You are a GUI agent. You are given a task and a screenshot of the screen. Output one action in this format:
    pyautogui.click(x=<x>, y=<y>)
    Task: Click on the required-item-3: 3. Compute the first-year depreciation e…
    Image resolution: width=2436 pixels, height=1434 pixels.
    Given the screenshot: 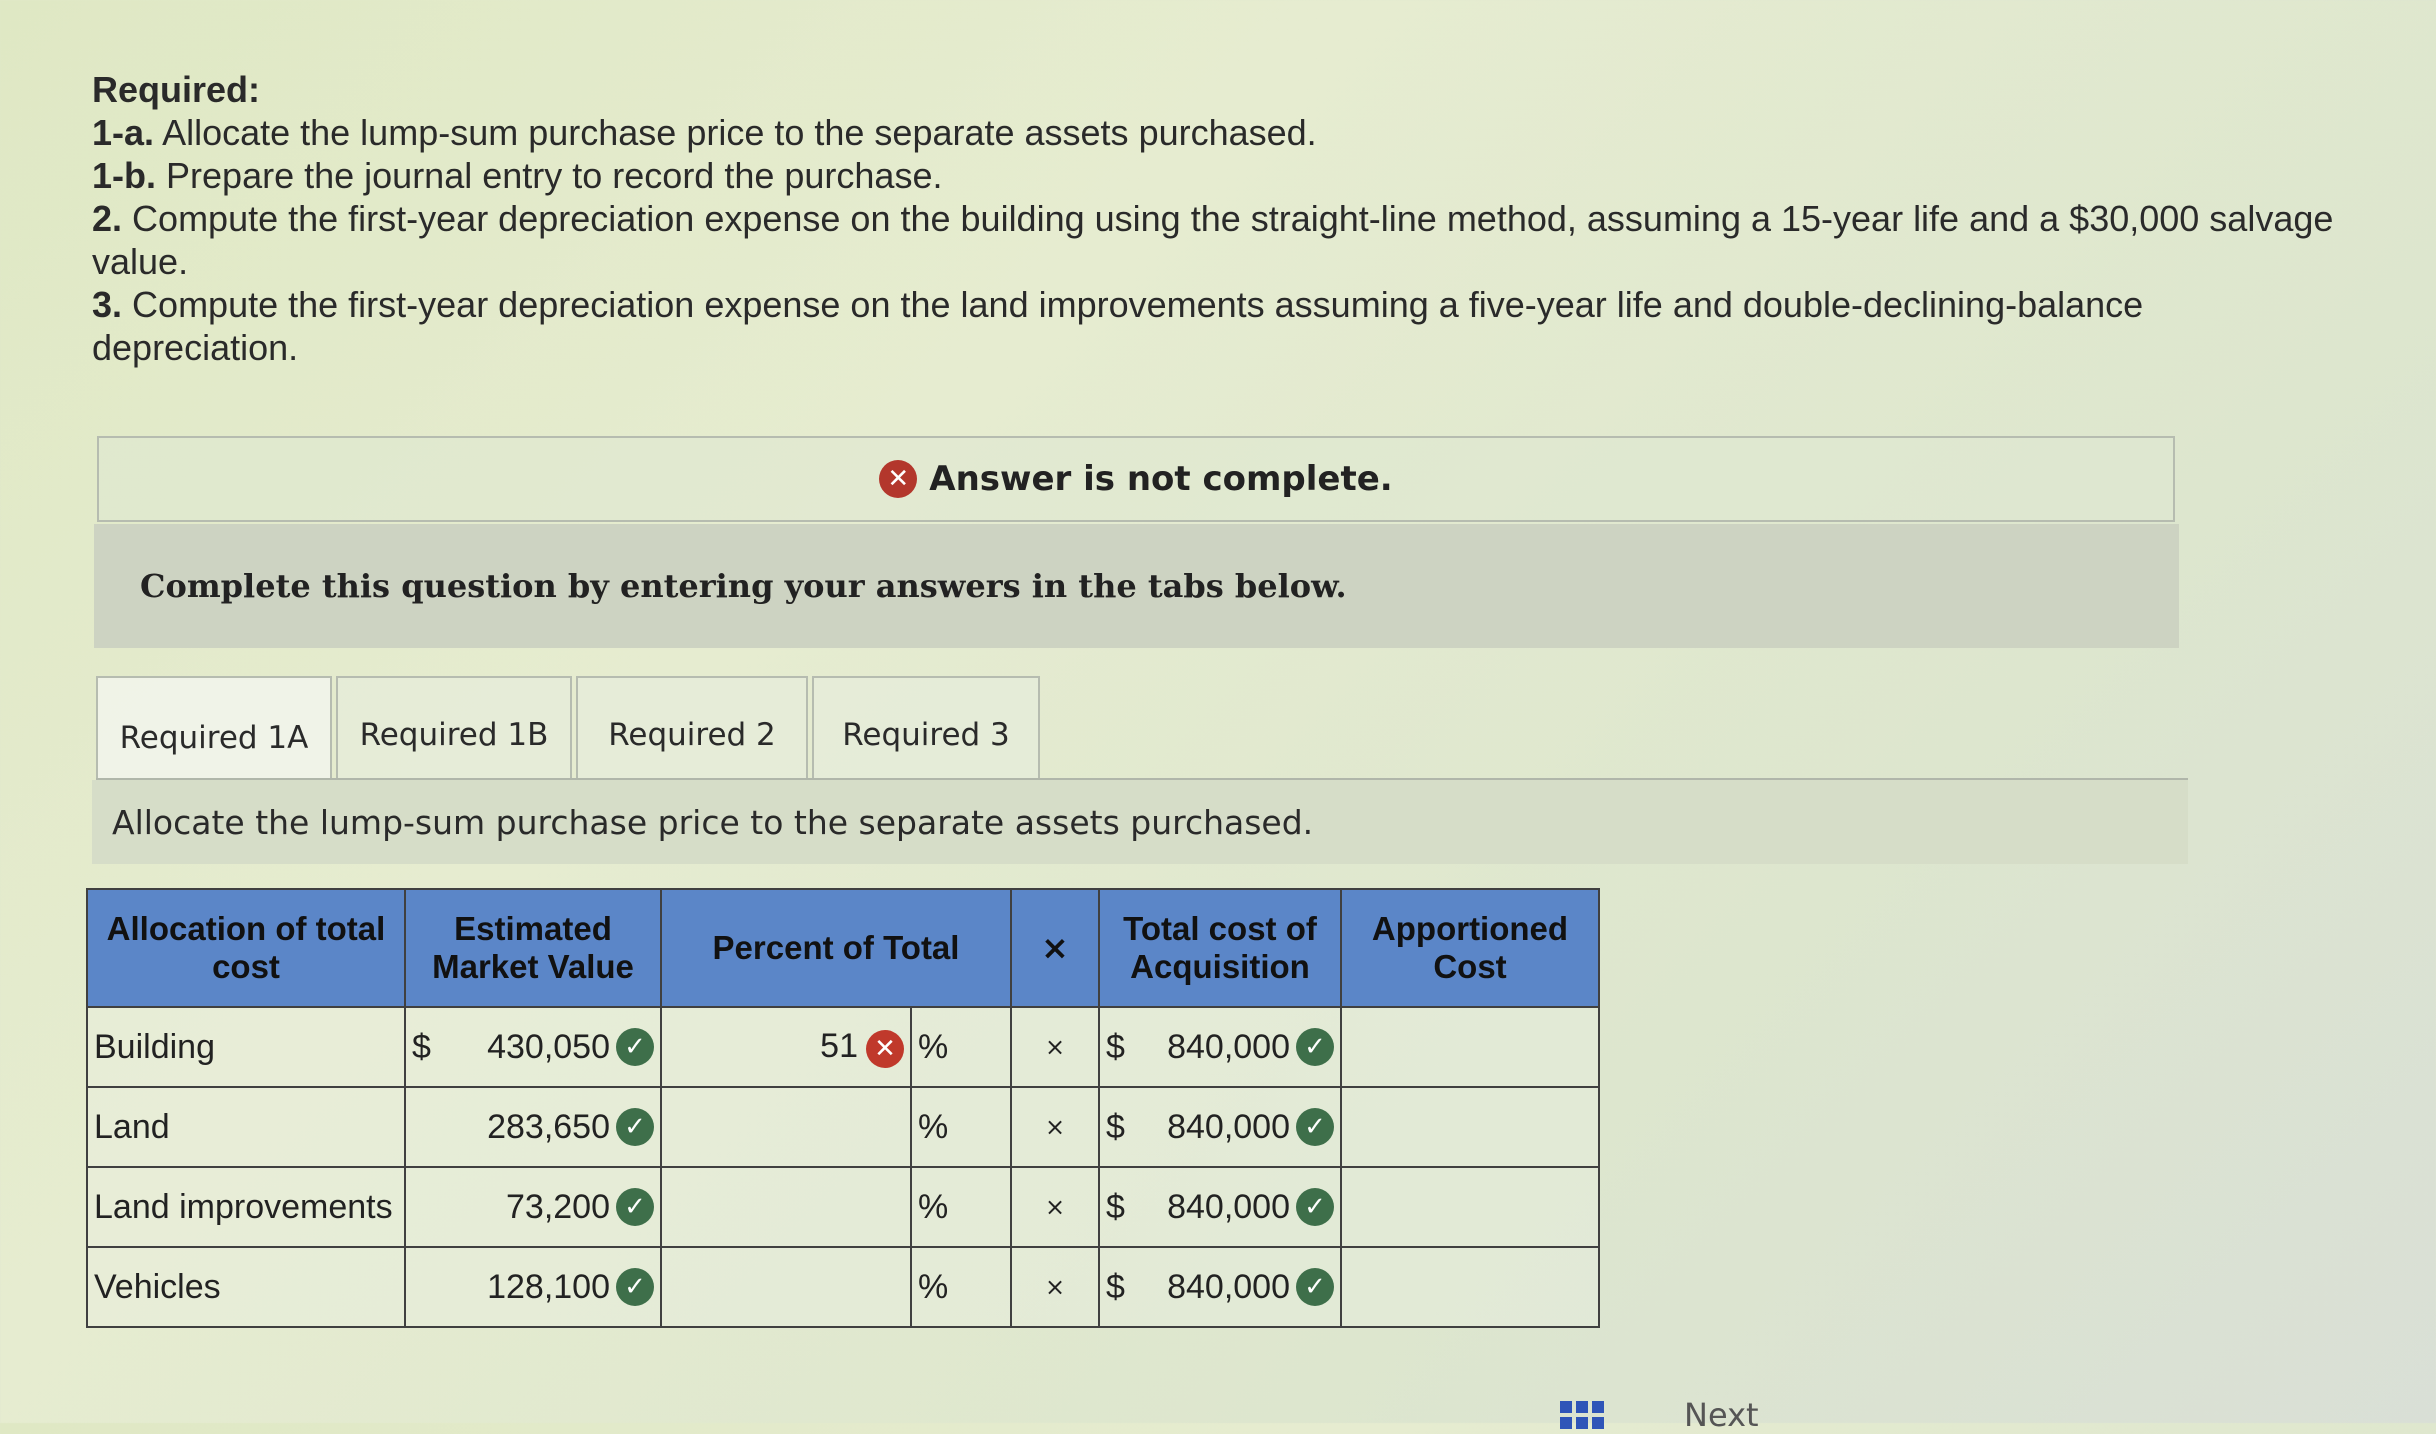 What is the action you would take?
    pyautogui.click(x=1118, y=326)
    